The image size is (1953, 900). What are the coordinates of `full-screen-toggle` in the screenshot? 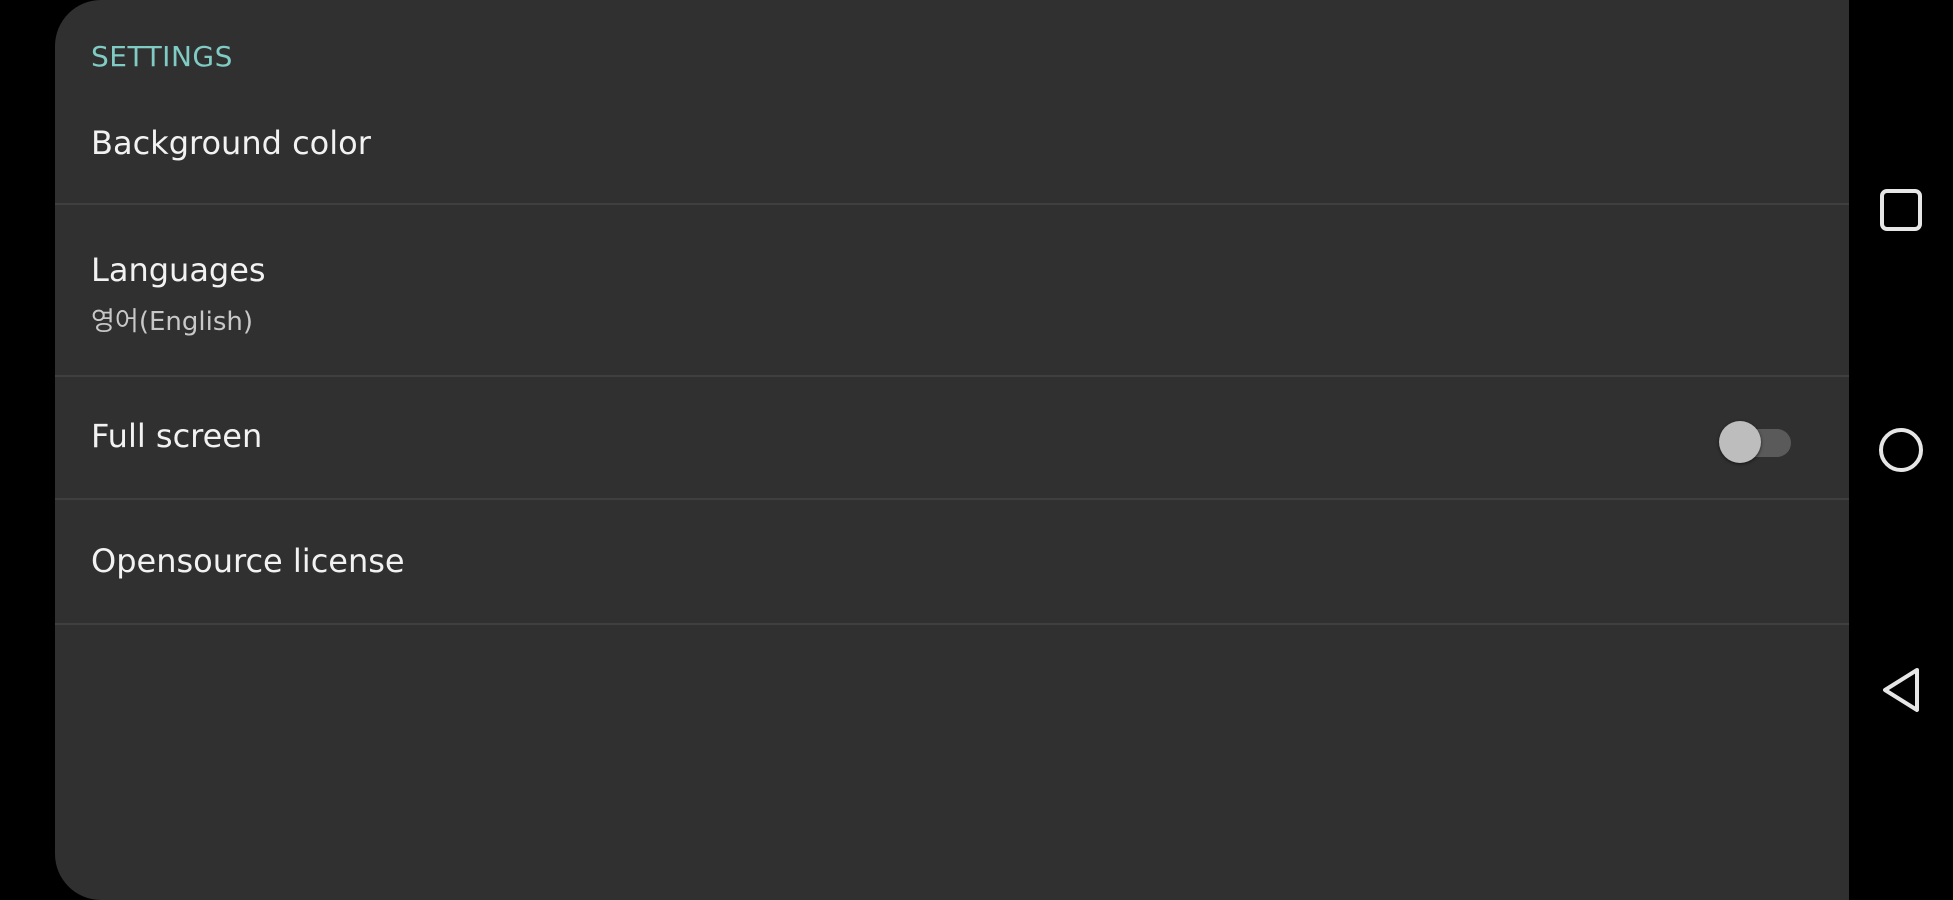 It's located at (1755, 439).